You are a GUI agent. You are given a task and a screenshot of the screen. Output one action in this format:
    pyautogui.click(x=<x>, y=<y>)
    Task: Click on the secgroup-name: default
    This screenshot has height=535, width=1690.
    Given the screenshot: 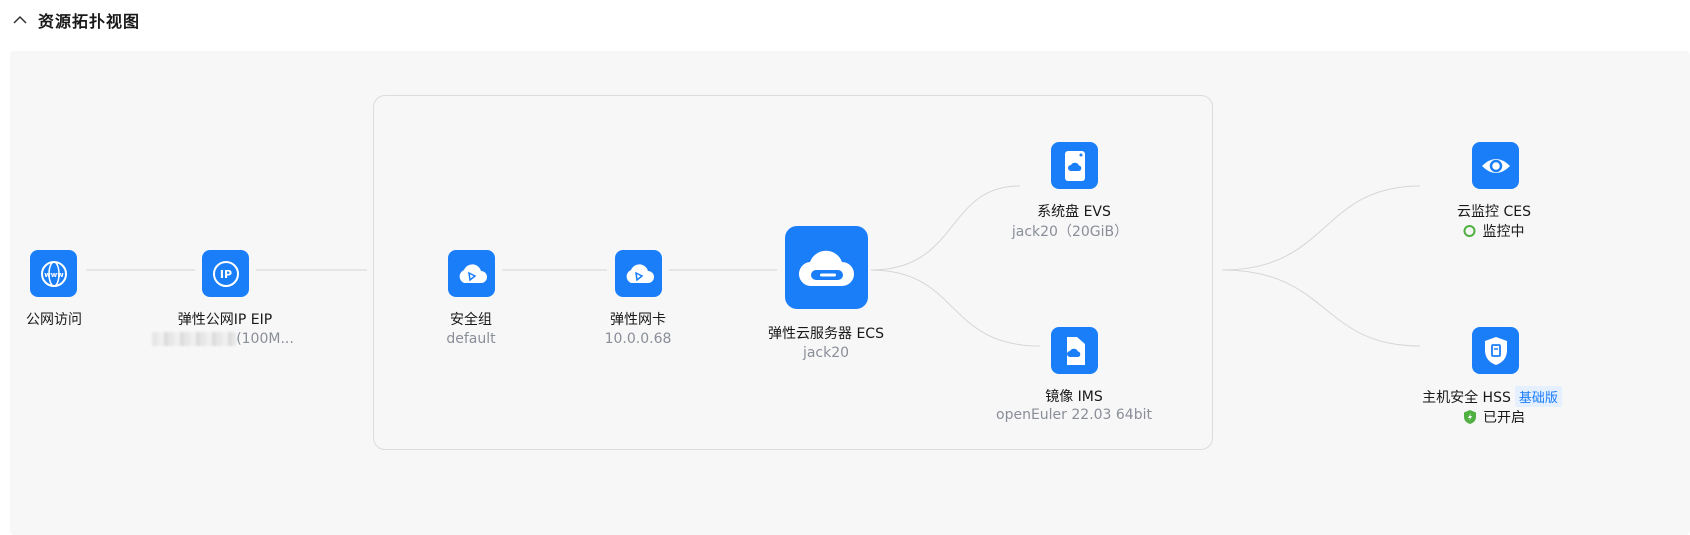 What is the action you would take?
    pyautogui.click(x=471, y=339)
    